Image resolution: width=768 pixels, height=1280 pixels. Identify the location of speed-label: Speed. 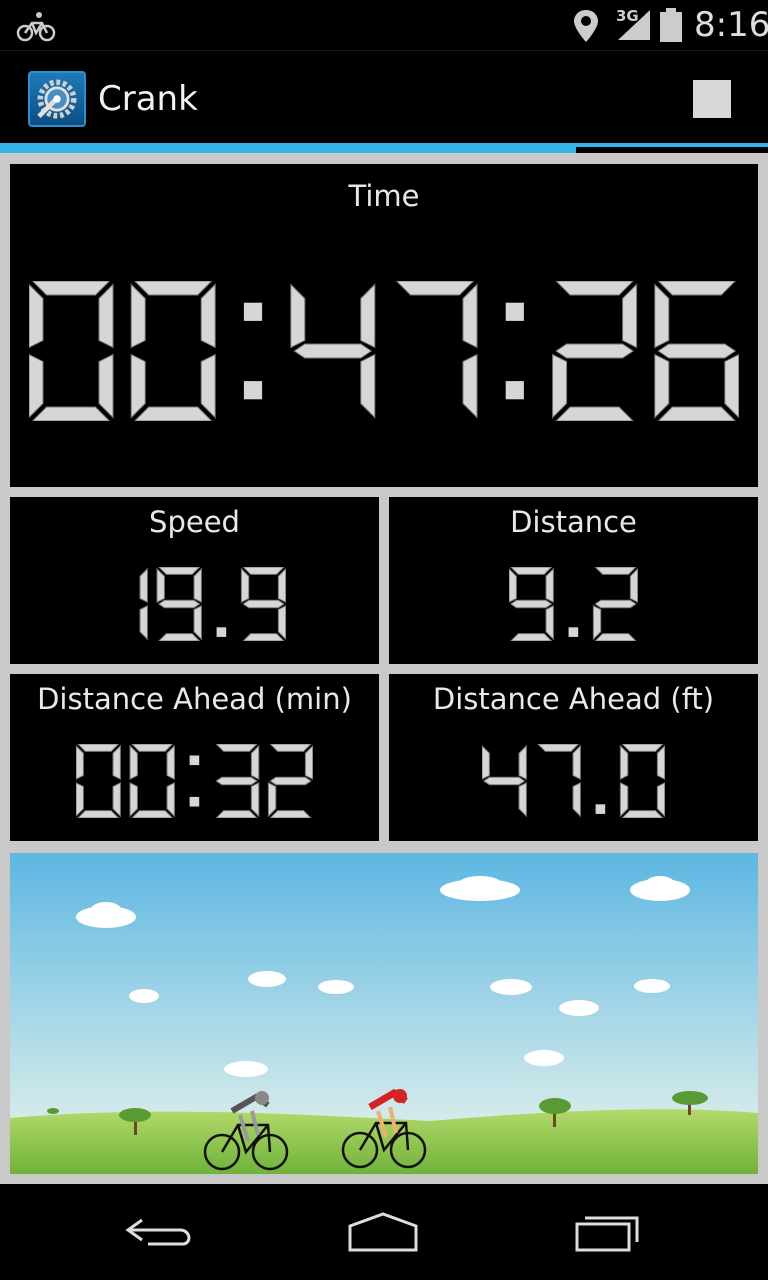
(194, 522).